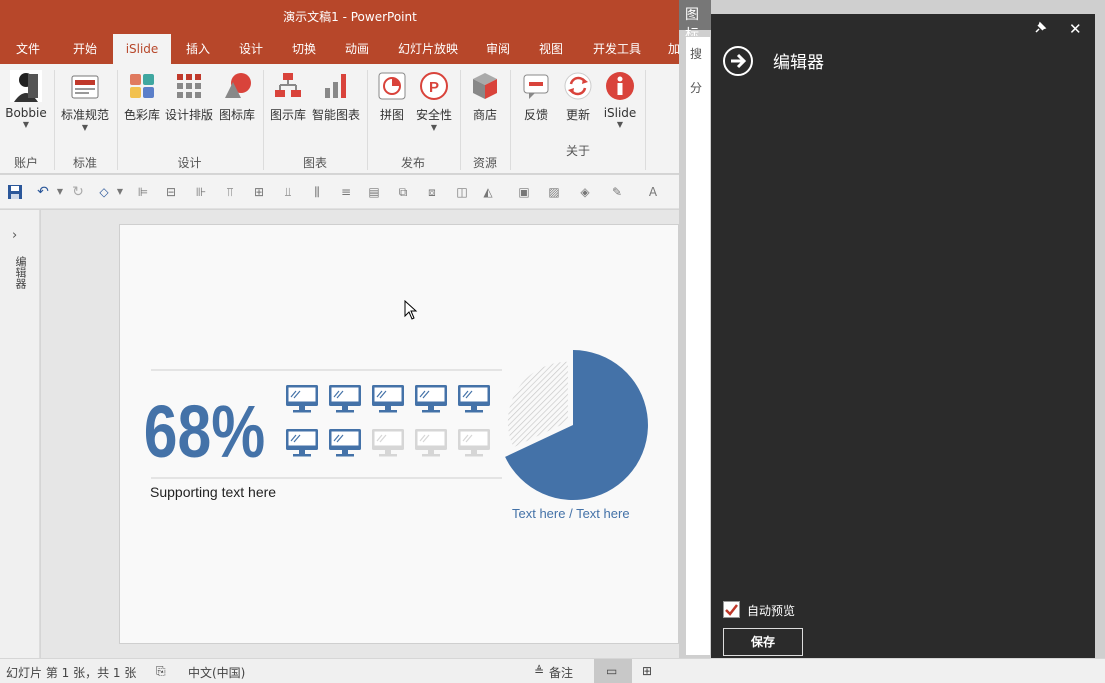 Image resolution: width=1105 pixels, height=683 pixels. I want to click on ungroup-icon: ⧈, so click(432, 192).